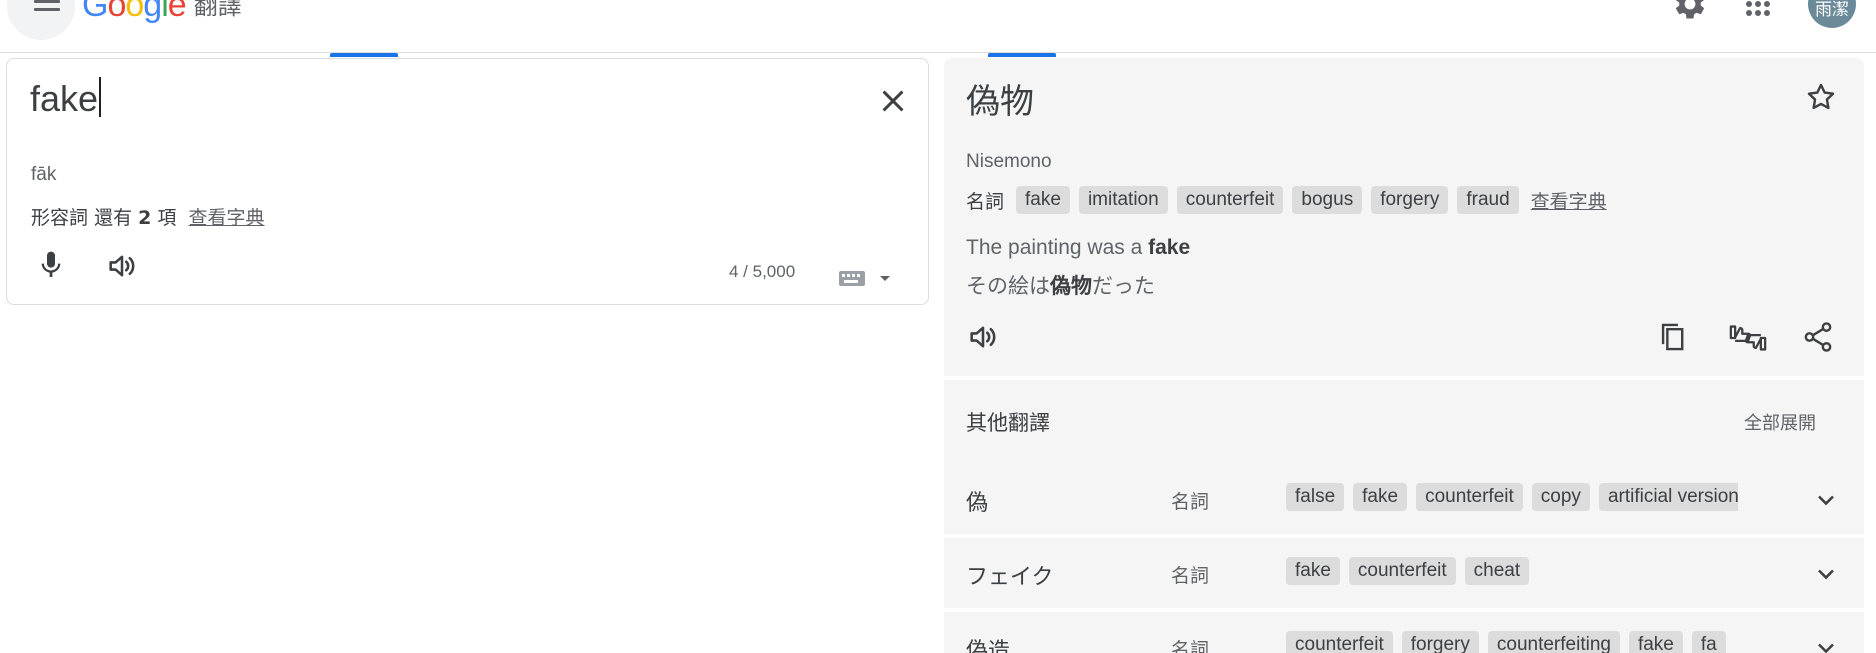 This screenshot has height=653, width=1876. Describe the element at coordinates (762, 271) in the screenshot. I see `character-count: 4 / 5,000` at that location.